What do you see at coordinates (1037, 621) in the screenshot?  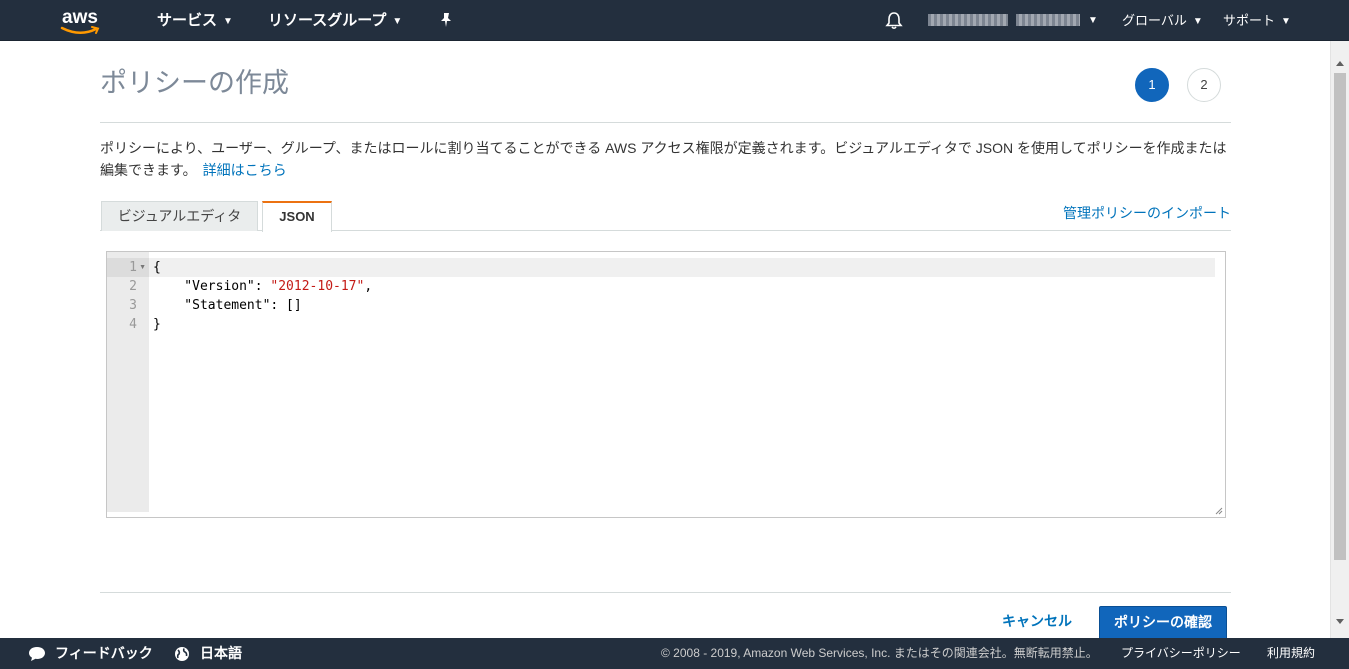 I see `cancel-button: キャンセル` at bounding box center [1037, 621].